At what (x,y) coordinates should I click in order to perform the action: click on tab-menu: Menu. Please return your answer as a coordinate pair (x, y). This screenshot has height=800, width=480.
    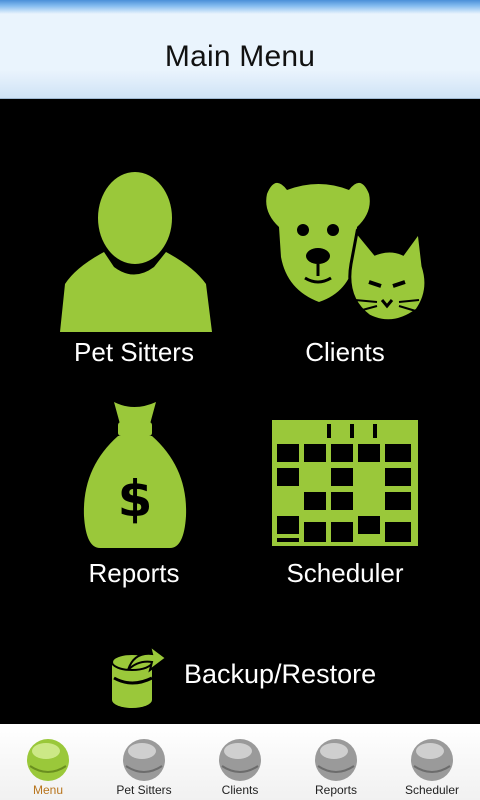
    Looking at the image, I should click on (48, 762).